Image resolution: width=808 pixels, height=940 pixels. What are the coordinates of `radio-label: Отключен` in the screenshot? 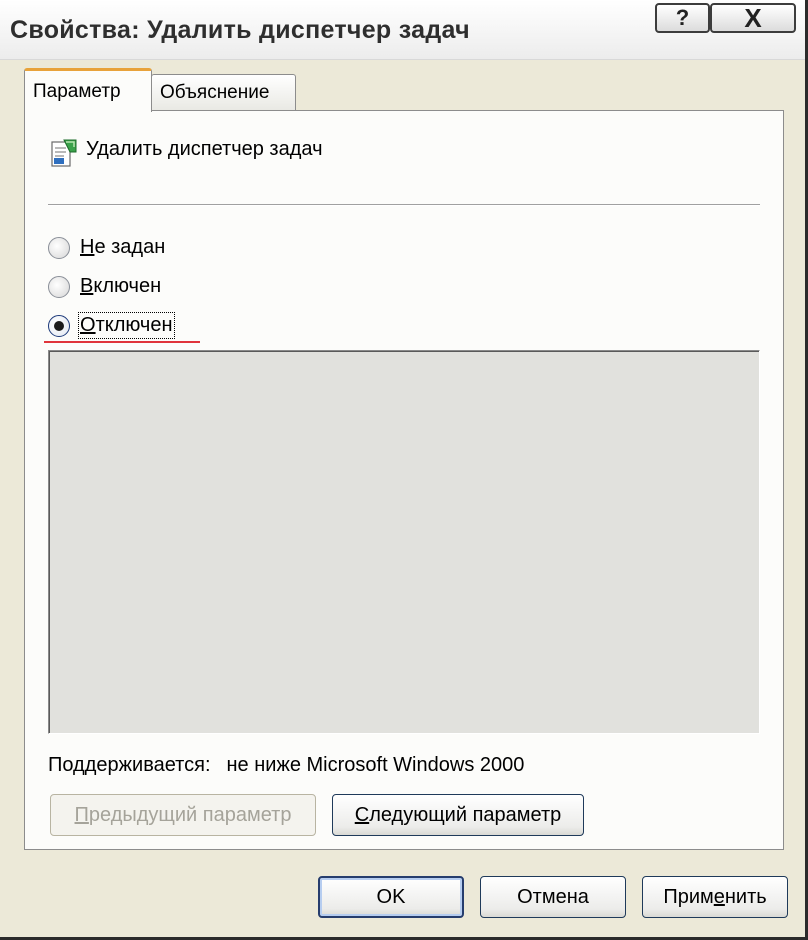 It's located at (126, 325).